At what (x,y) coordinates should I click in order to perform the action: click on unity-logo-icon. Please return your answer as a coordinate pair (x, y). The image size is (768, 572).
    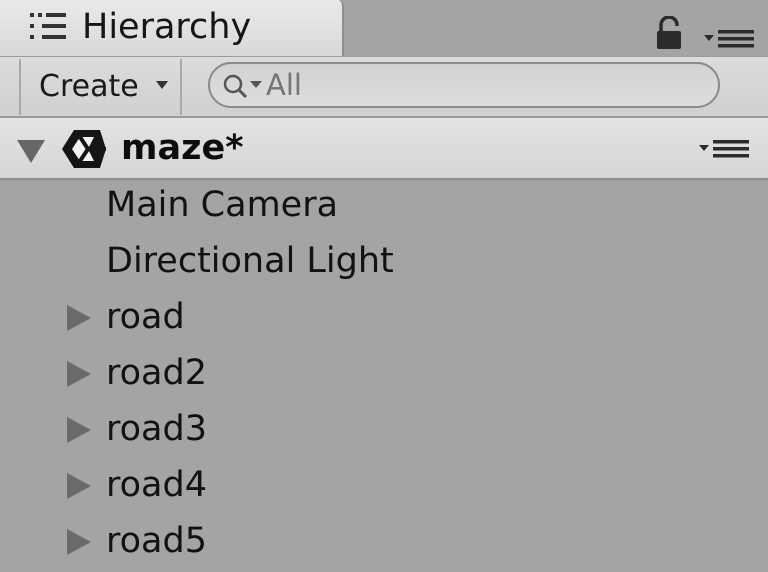
    Looking at the image, I should click on (84, 149).